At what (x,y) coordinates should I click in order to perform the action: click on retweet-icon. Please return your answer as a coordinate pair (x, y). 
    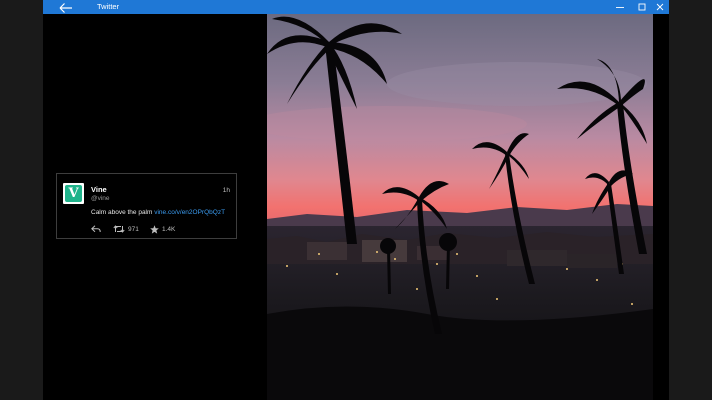
    Looking at the image, I should click on (119, 229).